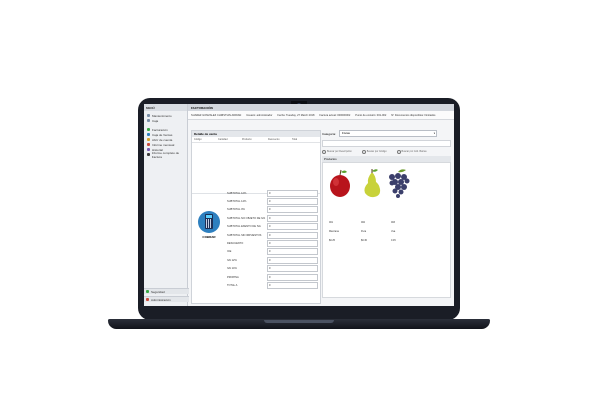 Image resolution: width=597 pixels, height=418 pixels. Describe the element at coordinates (209, 237) in the screenshot. I see `charge-label: COBRAR` at that location.